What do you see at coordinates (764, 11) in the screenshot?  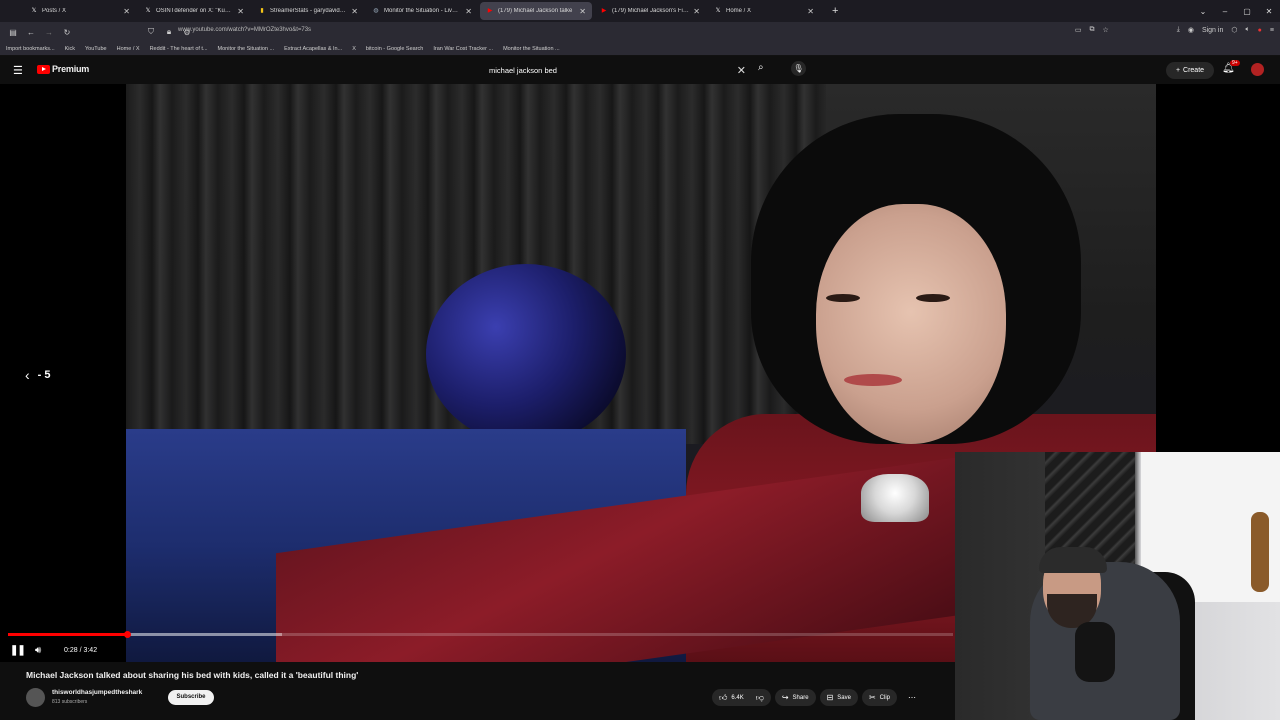 I see `browser-tab: 𝕏 Home / X ✕` at bounding box center [764, 11].